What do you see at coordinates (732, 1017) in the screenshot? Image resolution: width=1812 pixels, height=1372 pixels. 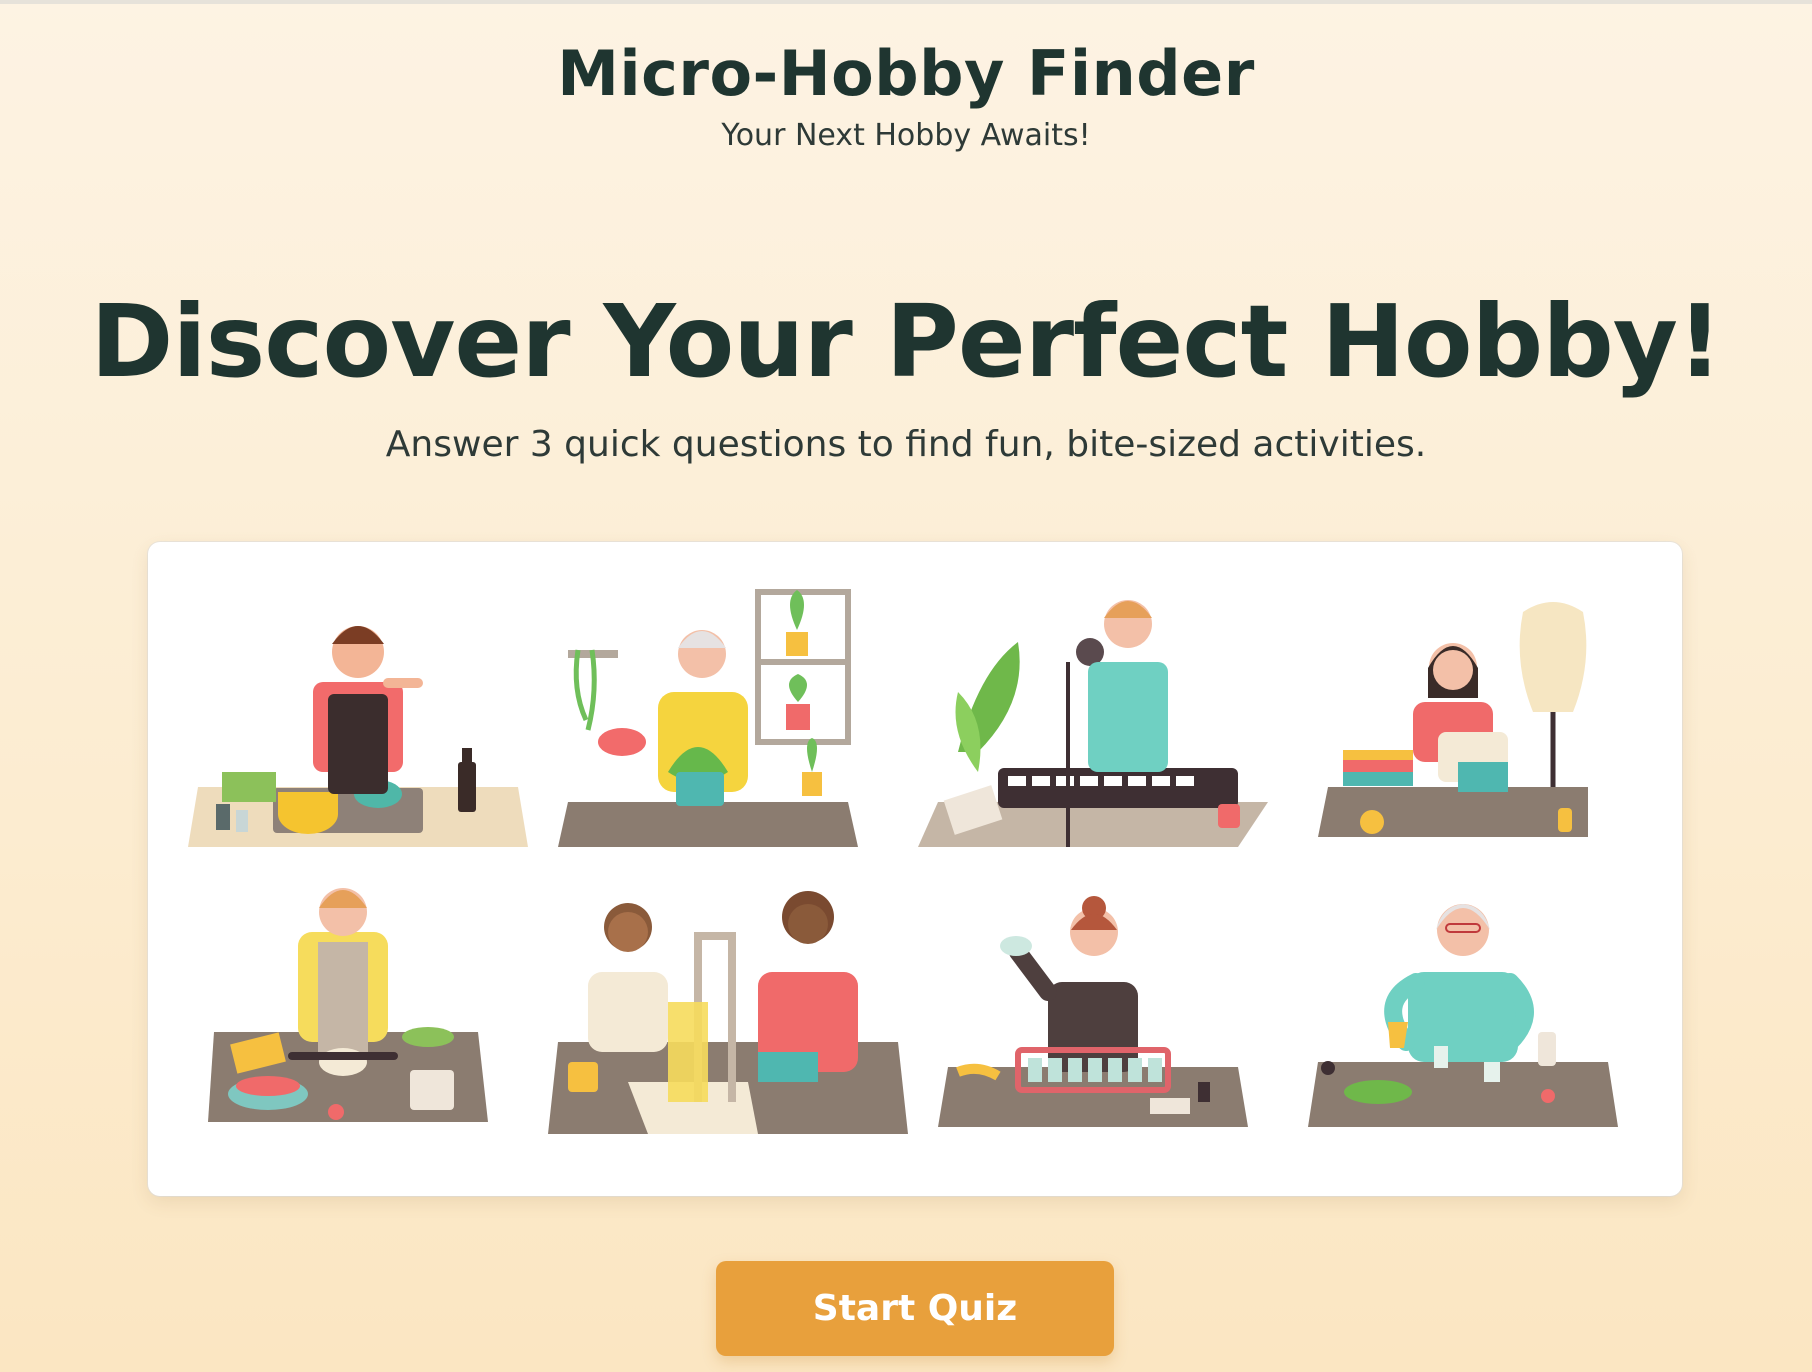 I see `woodworking-illustration` at bounding box center [732, 1017].